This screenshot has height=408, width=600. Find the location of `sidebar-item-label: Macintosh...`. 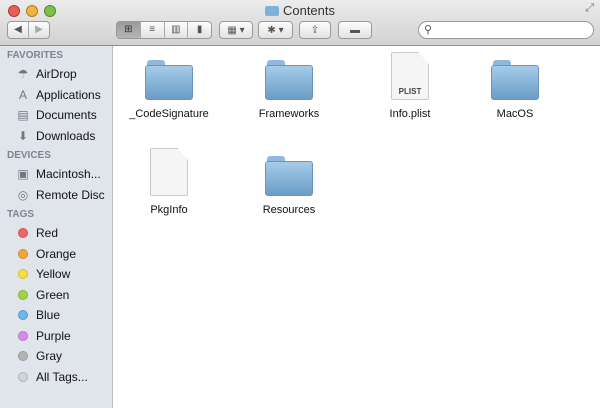

sidebar-item-label: Macintosh... is located at coordinates (68, 174).